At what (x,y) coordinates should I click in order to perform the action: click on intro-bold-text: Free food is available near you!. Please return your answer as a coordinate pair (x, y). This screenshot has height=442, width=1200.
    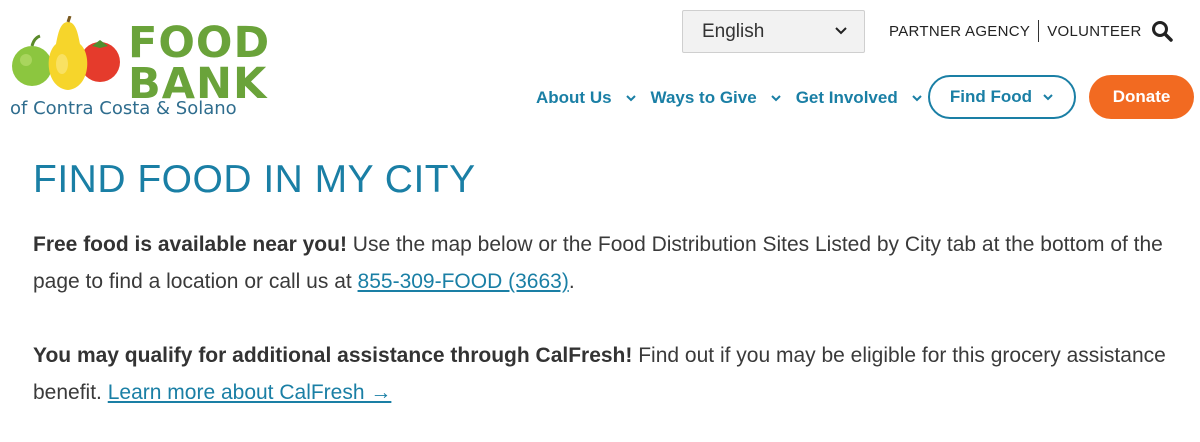
    Looking at the image, I should click on (190, 244).